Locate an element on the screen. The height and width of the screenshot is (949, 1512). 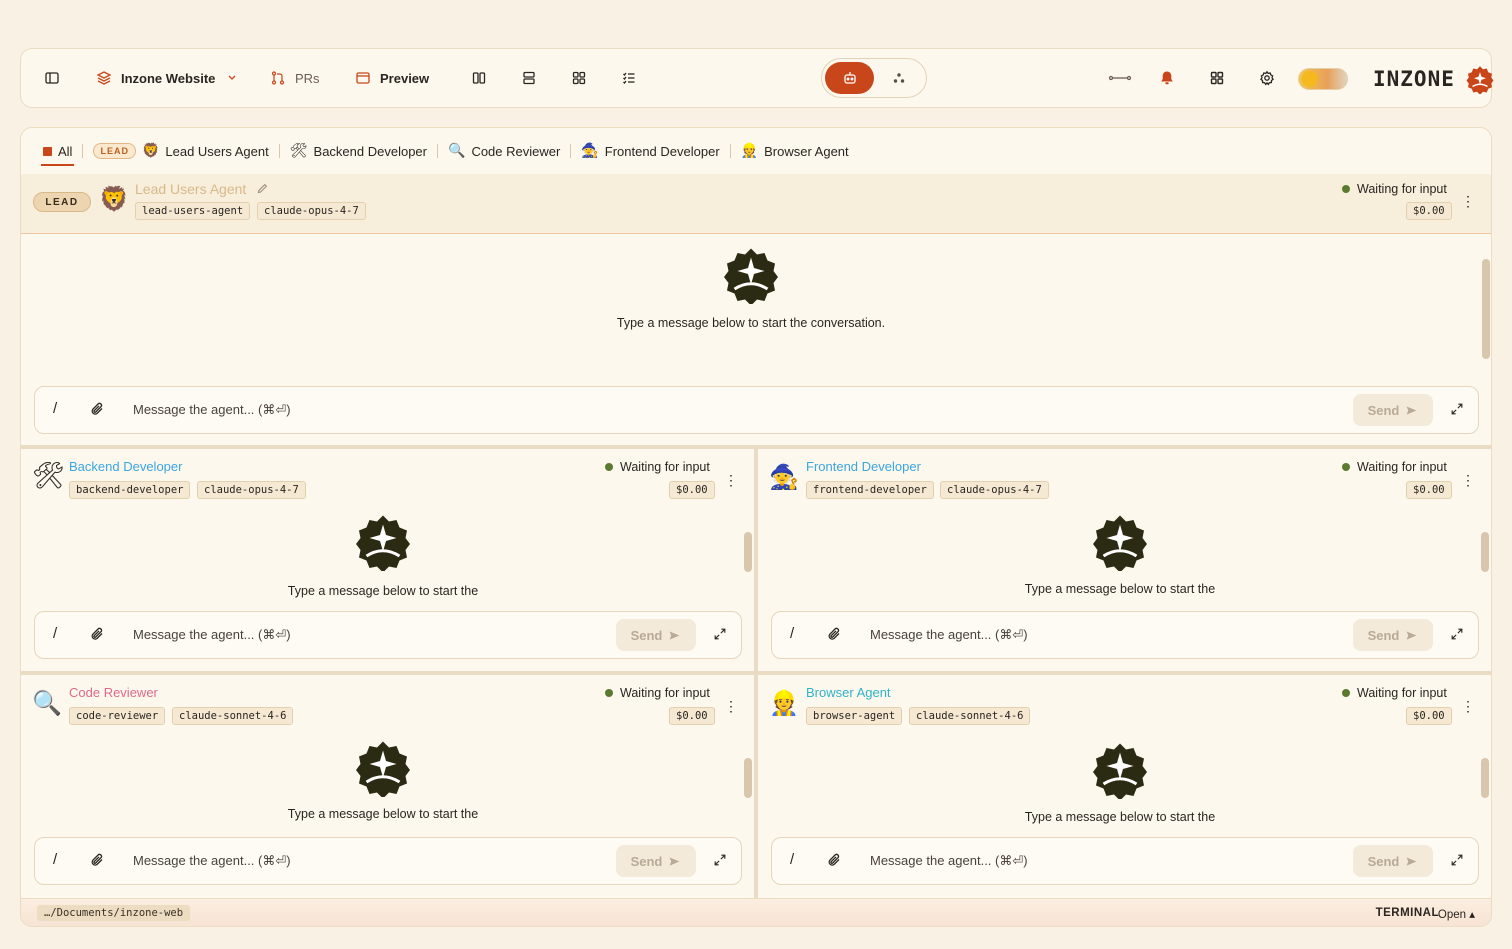
connection-button is located at coordinates (1120, 78).